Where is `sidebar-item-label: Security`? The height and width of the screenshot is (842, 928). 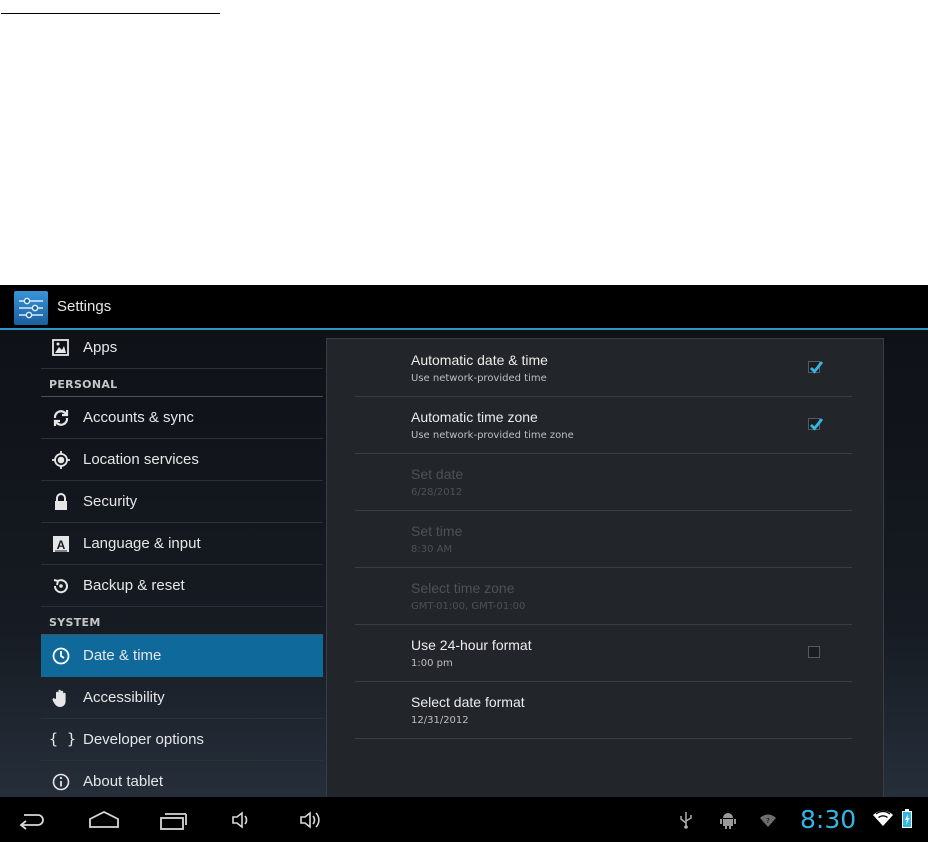 sidebar-item-label: Security is located at coordinates (110, 501).